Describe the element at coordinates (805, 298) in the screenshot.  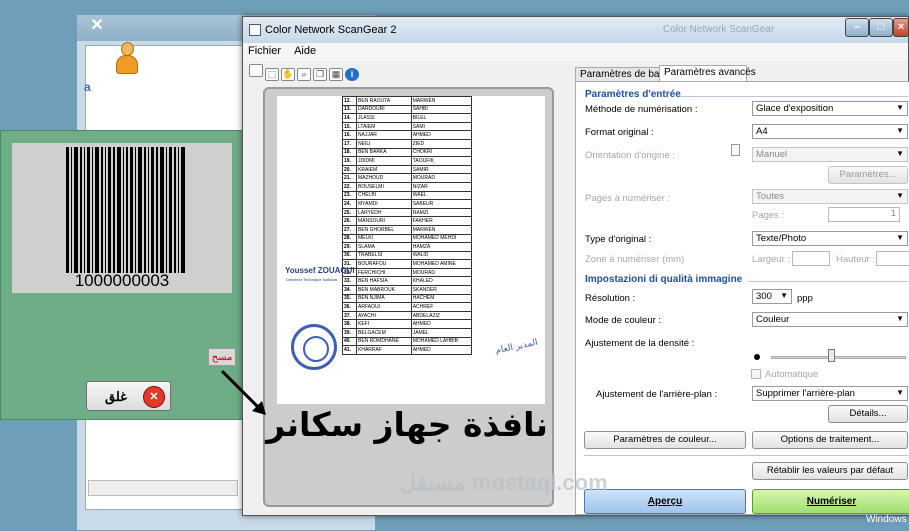
I see `resolution-unit: ppp` at that location.